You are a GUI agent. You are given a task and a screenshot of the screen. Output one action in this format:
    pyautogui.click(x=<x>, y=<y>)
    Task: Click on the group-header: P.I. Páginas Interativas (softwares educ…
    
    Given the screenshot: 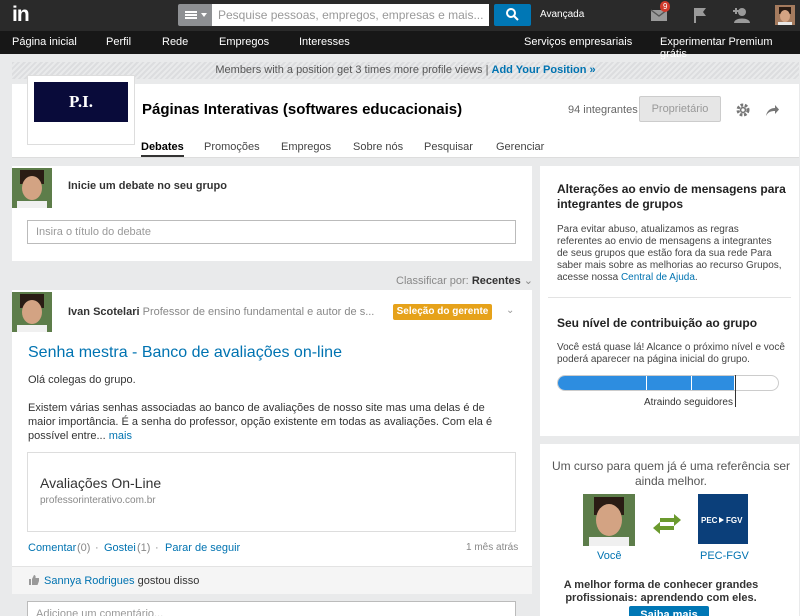 What is the action you would take?
    pyautogui.click(x=405, y=117)
    